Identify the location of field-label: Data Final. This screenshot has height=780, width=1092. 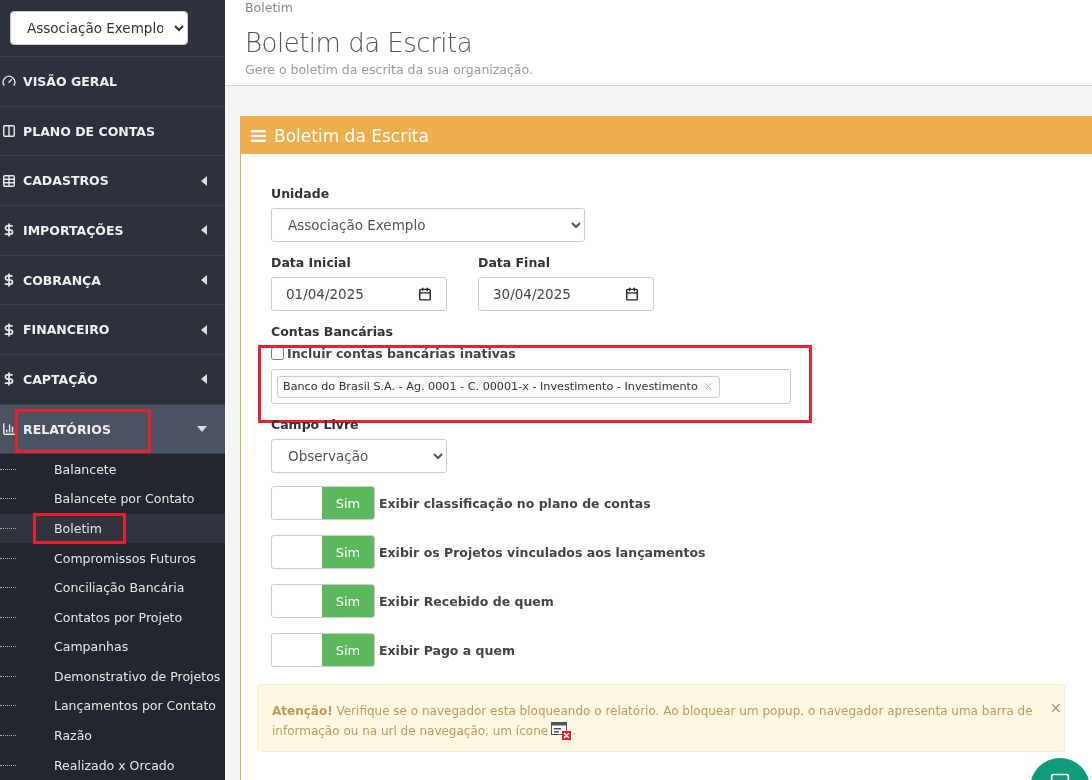
(514, 262).